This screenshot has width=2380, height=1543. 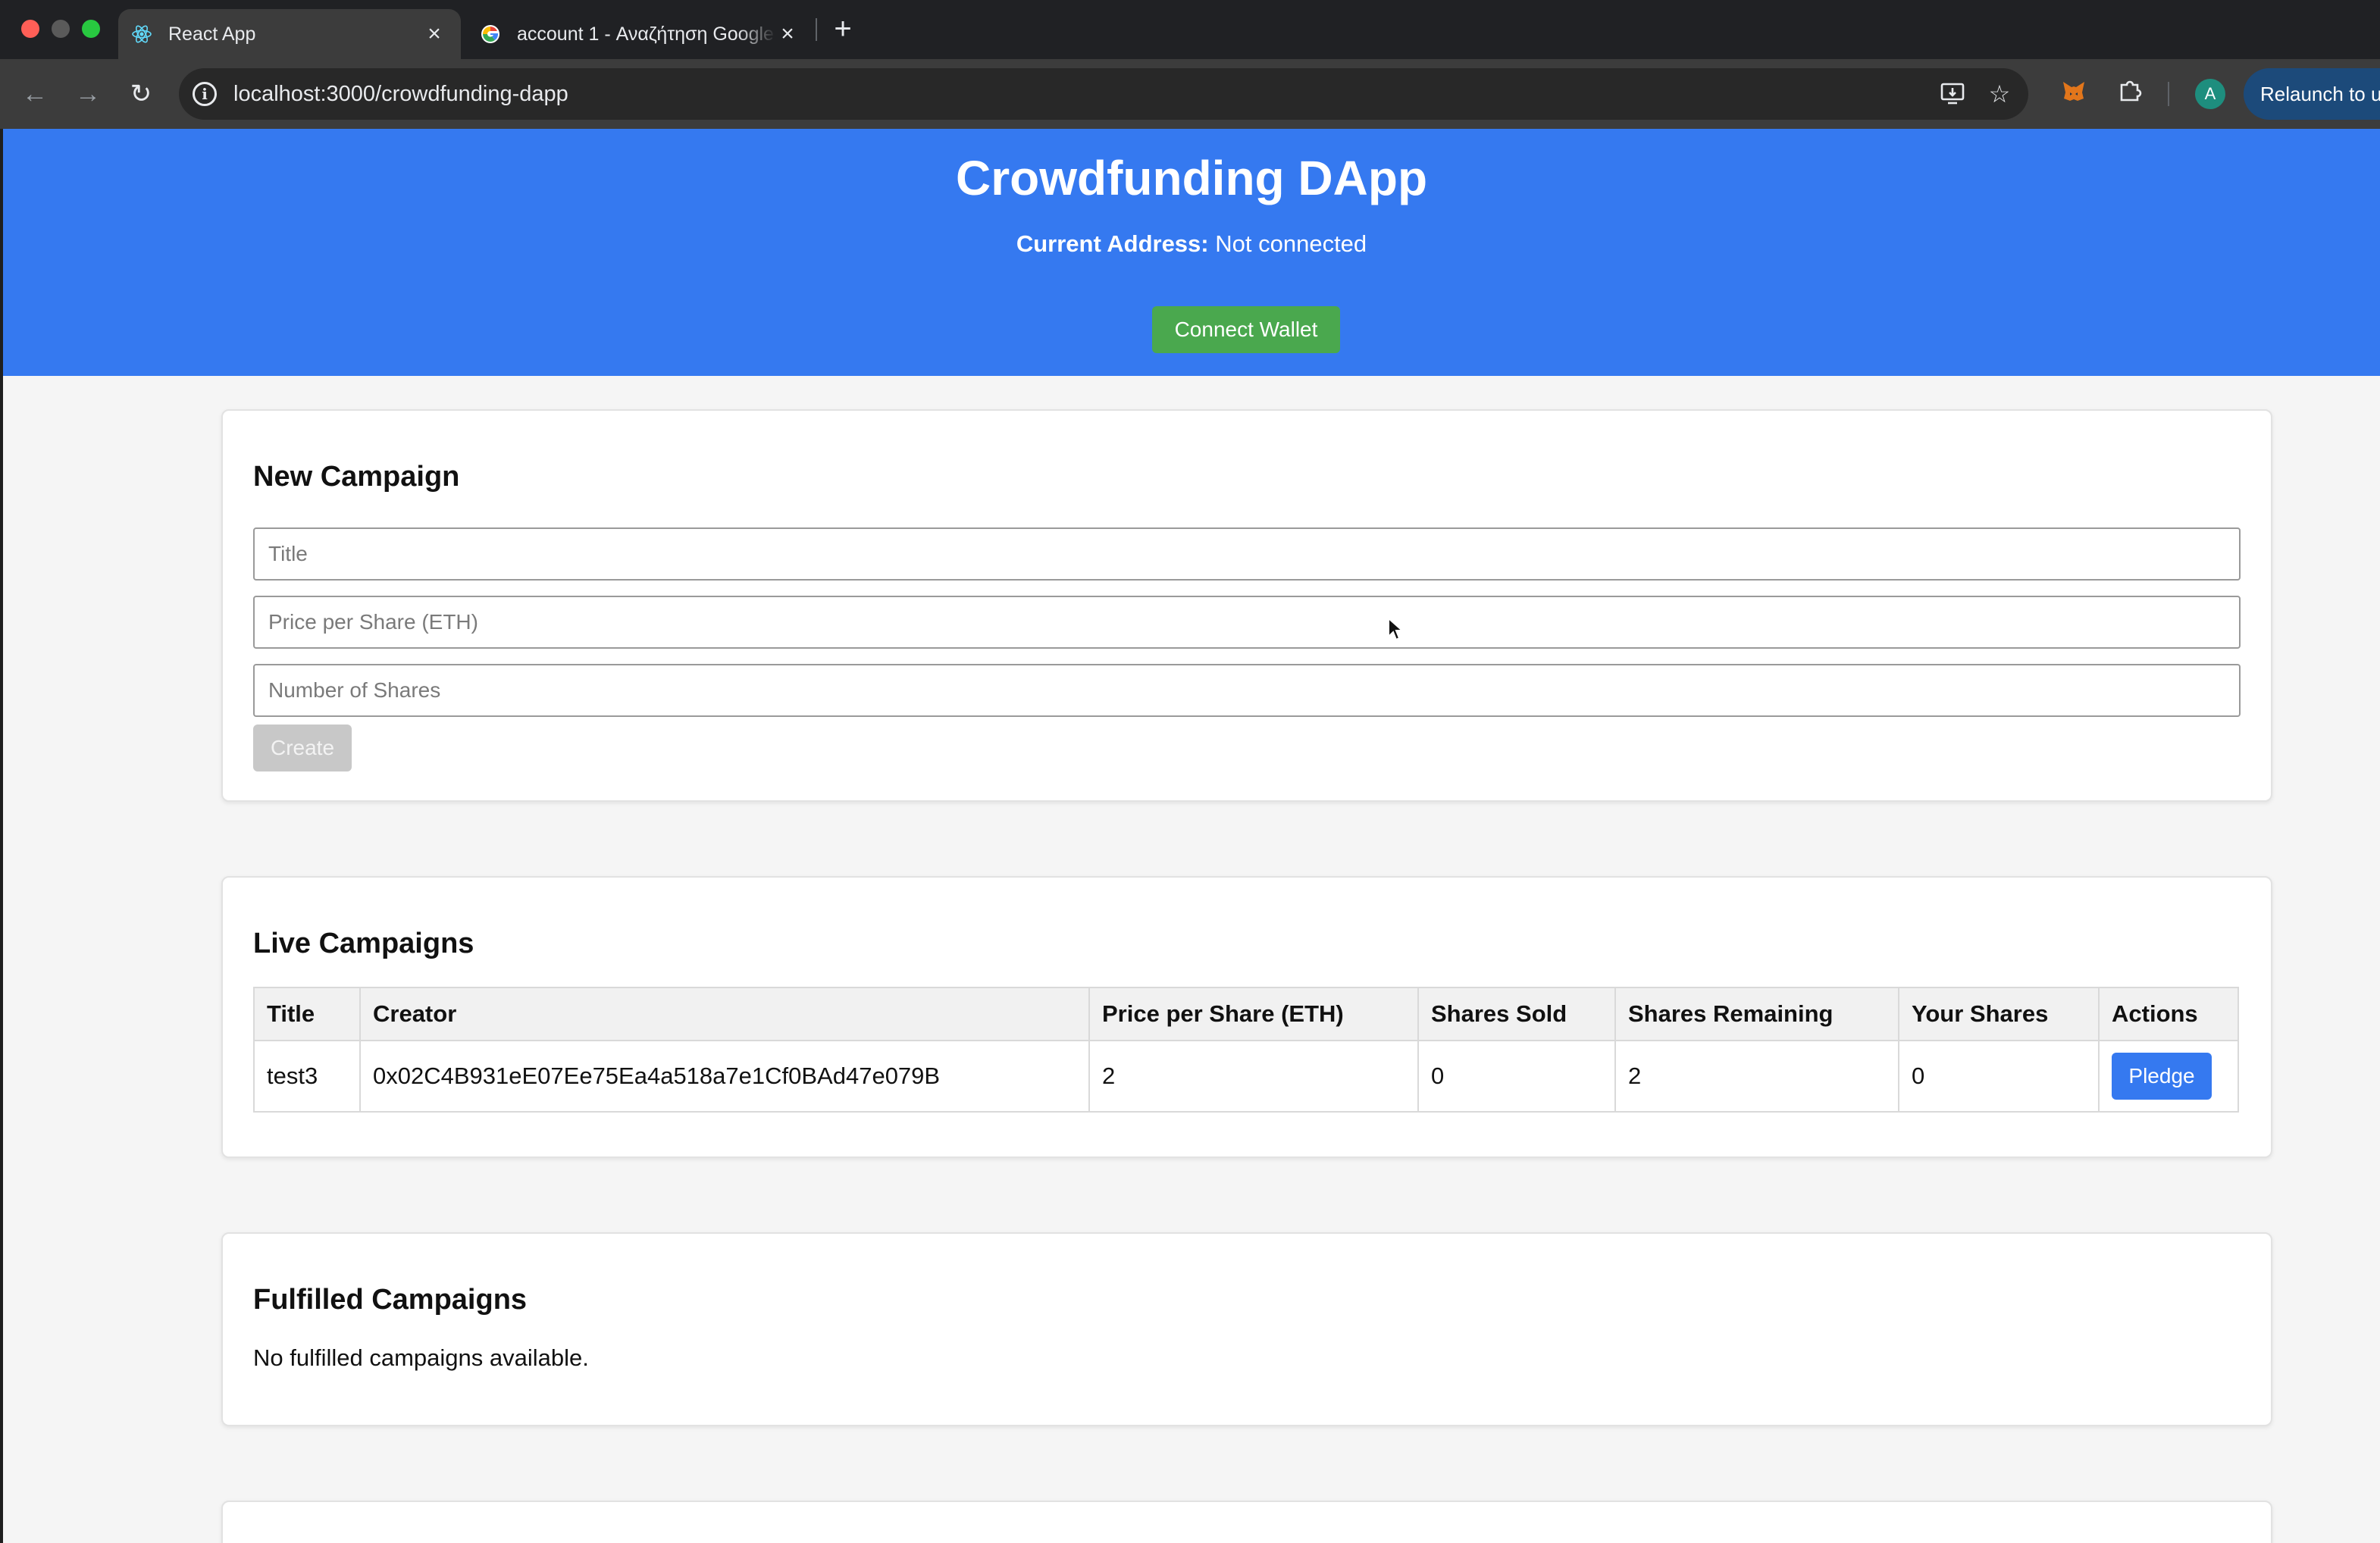 What do you see at coordinates (1291, 243) in the screenshot?
I see `address-value: Not connected` at bounding box center [1291, 243].